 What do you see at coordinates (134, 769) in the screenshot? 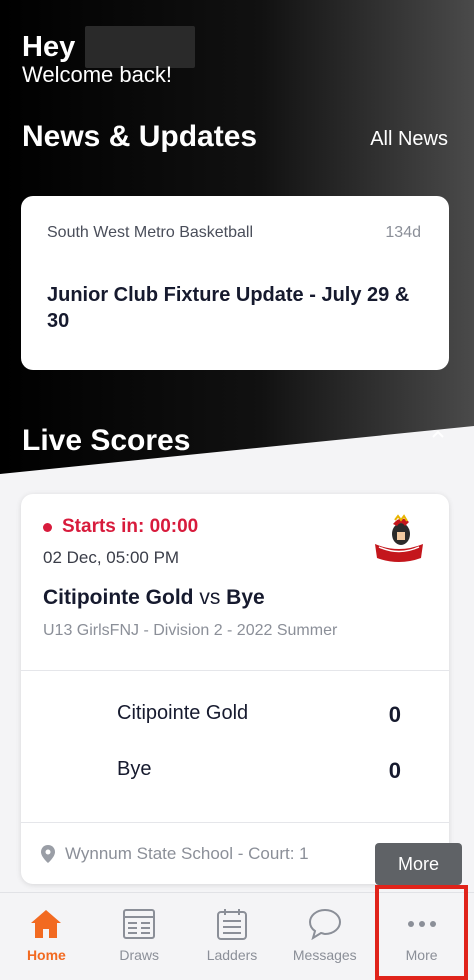
I see `team-name: Bye` at bounding box center [134, 769].